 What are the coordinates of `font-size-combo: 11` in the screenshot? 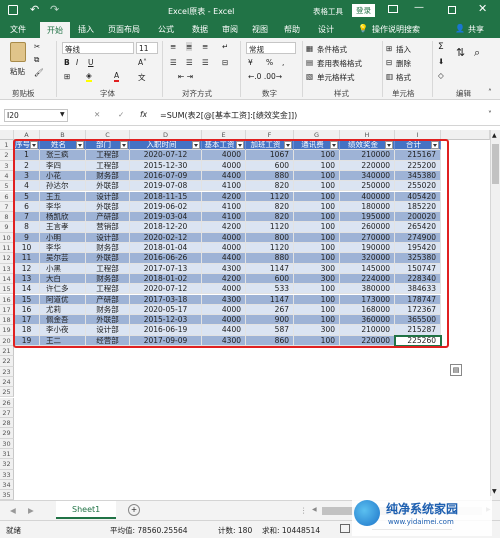 It's located at (147, 48).